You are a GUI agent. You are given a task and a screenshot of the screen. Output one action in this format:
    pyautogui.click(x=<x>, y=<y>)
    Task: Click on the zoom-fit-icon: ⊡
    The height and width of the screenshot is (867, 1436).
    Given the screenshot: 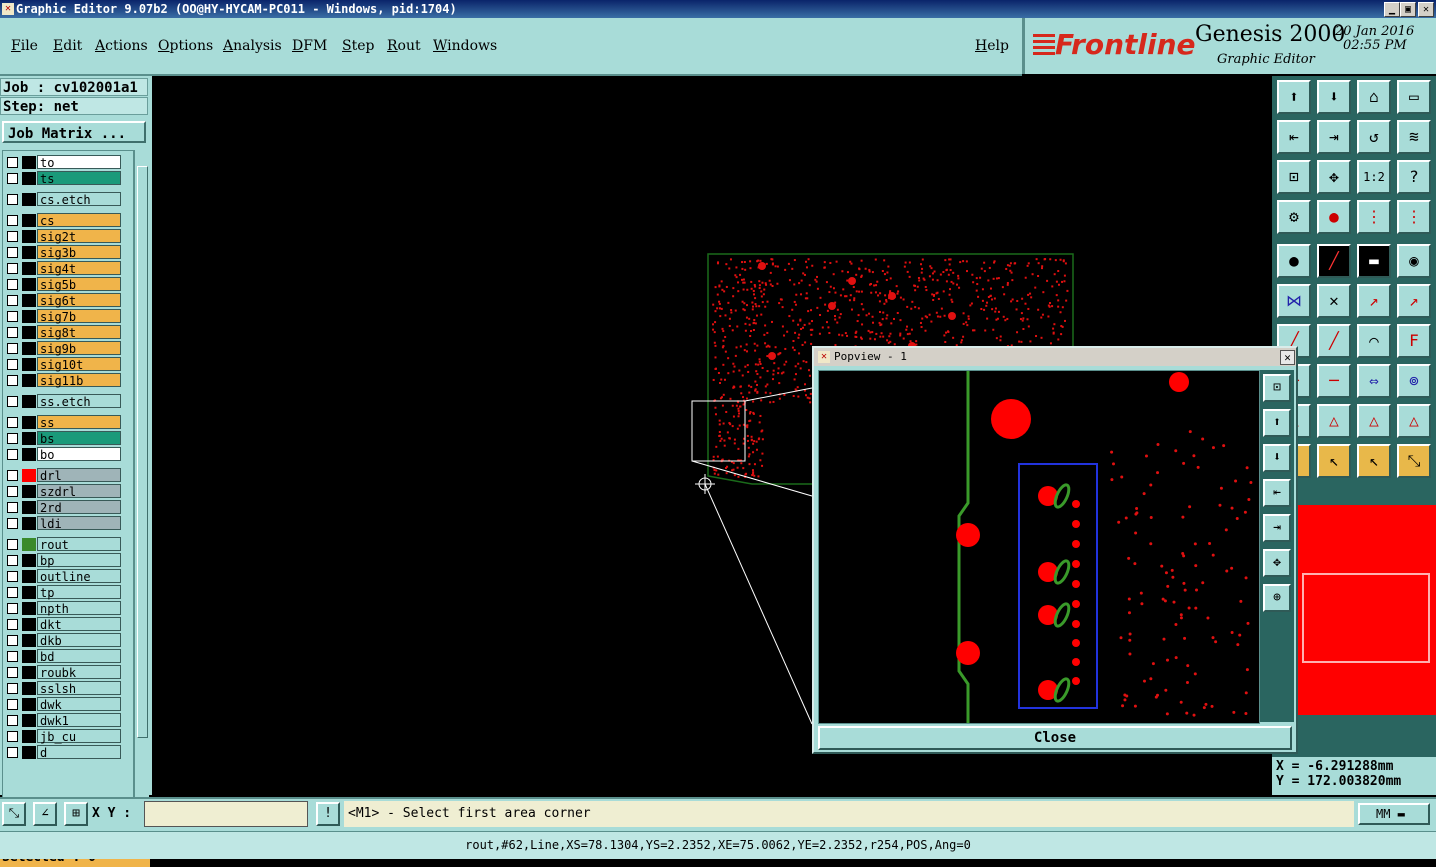 What is the action you would take?
    pyautogui.click(x=1294, y=177)
    